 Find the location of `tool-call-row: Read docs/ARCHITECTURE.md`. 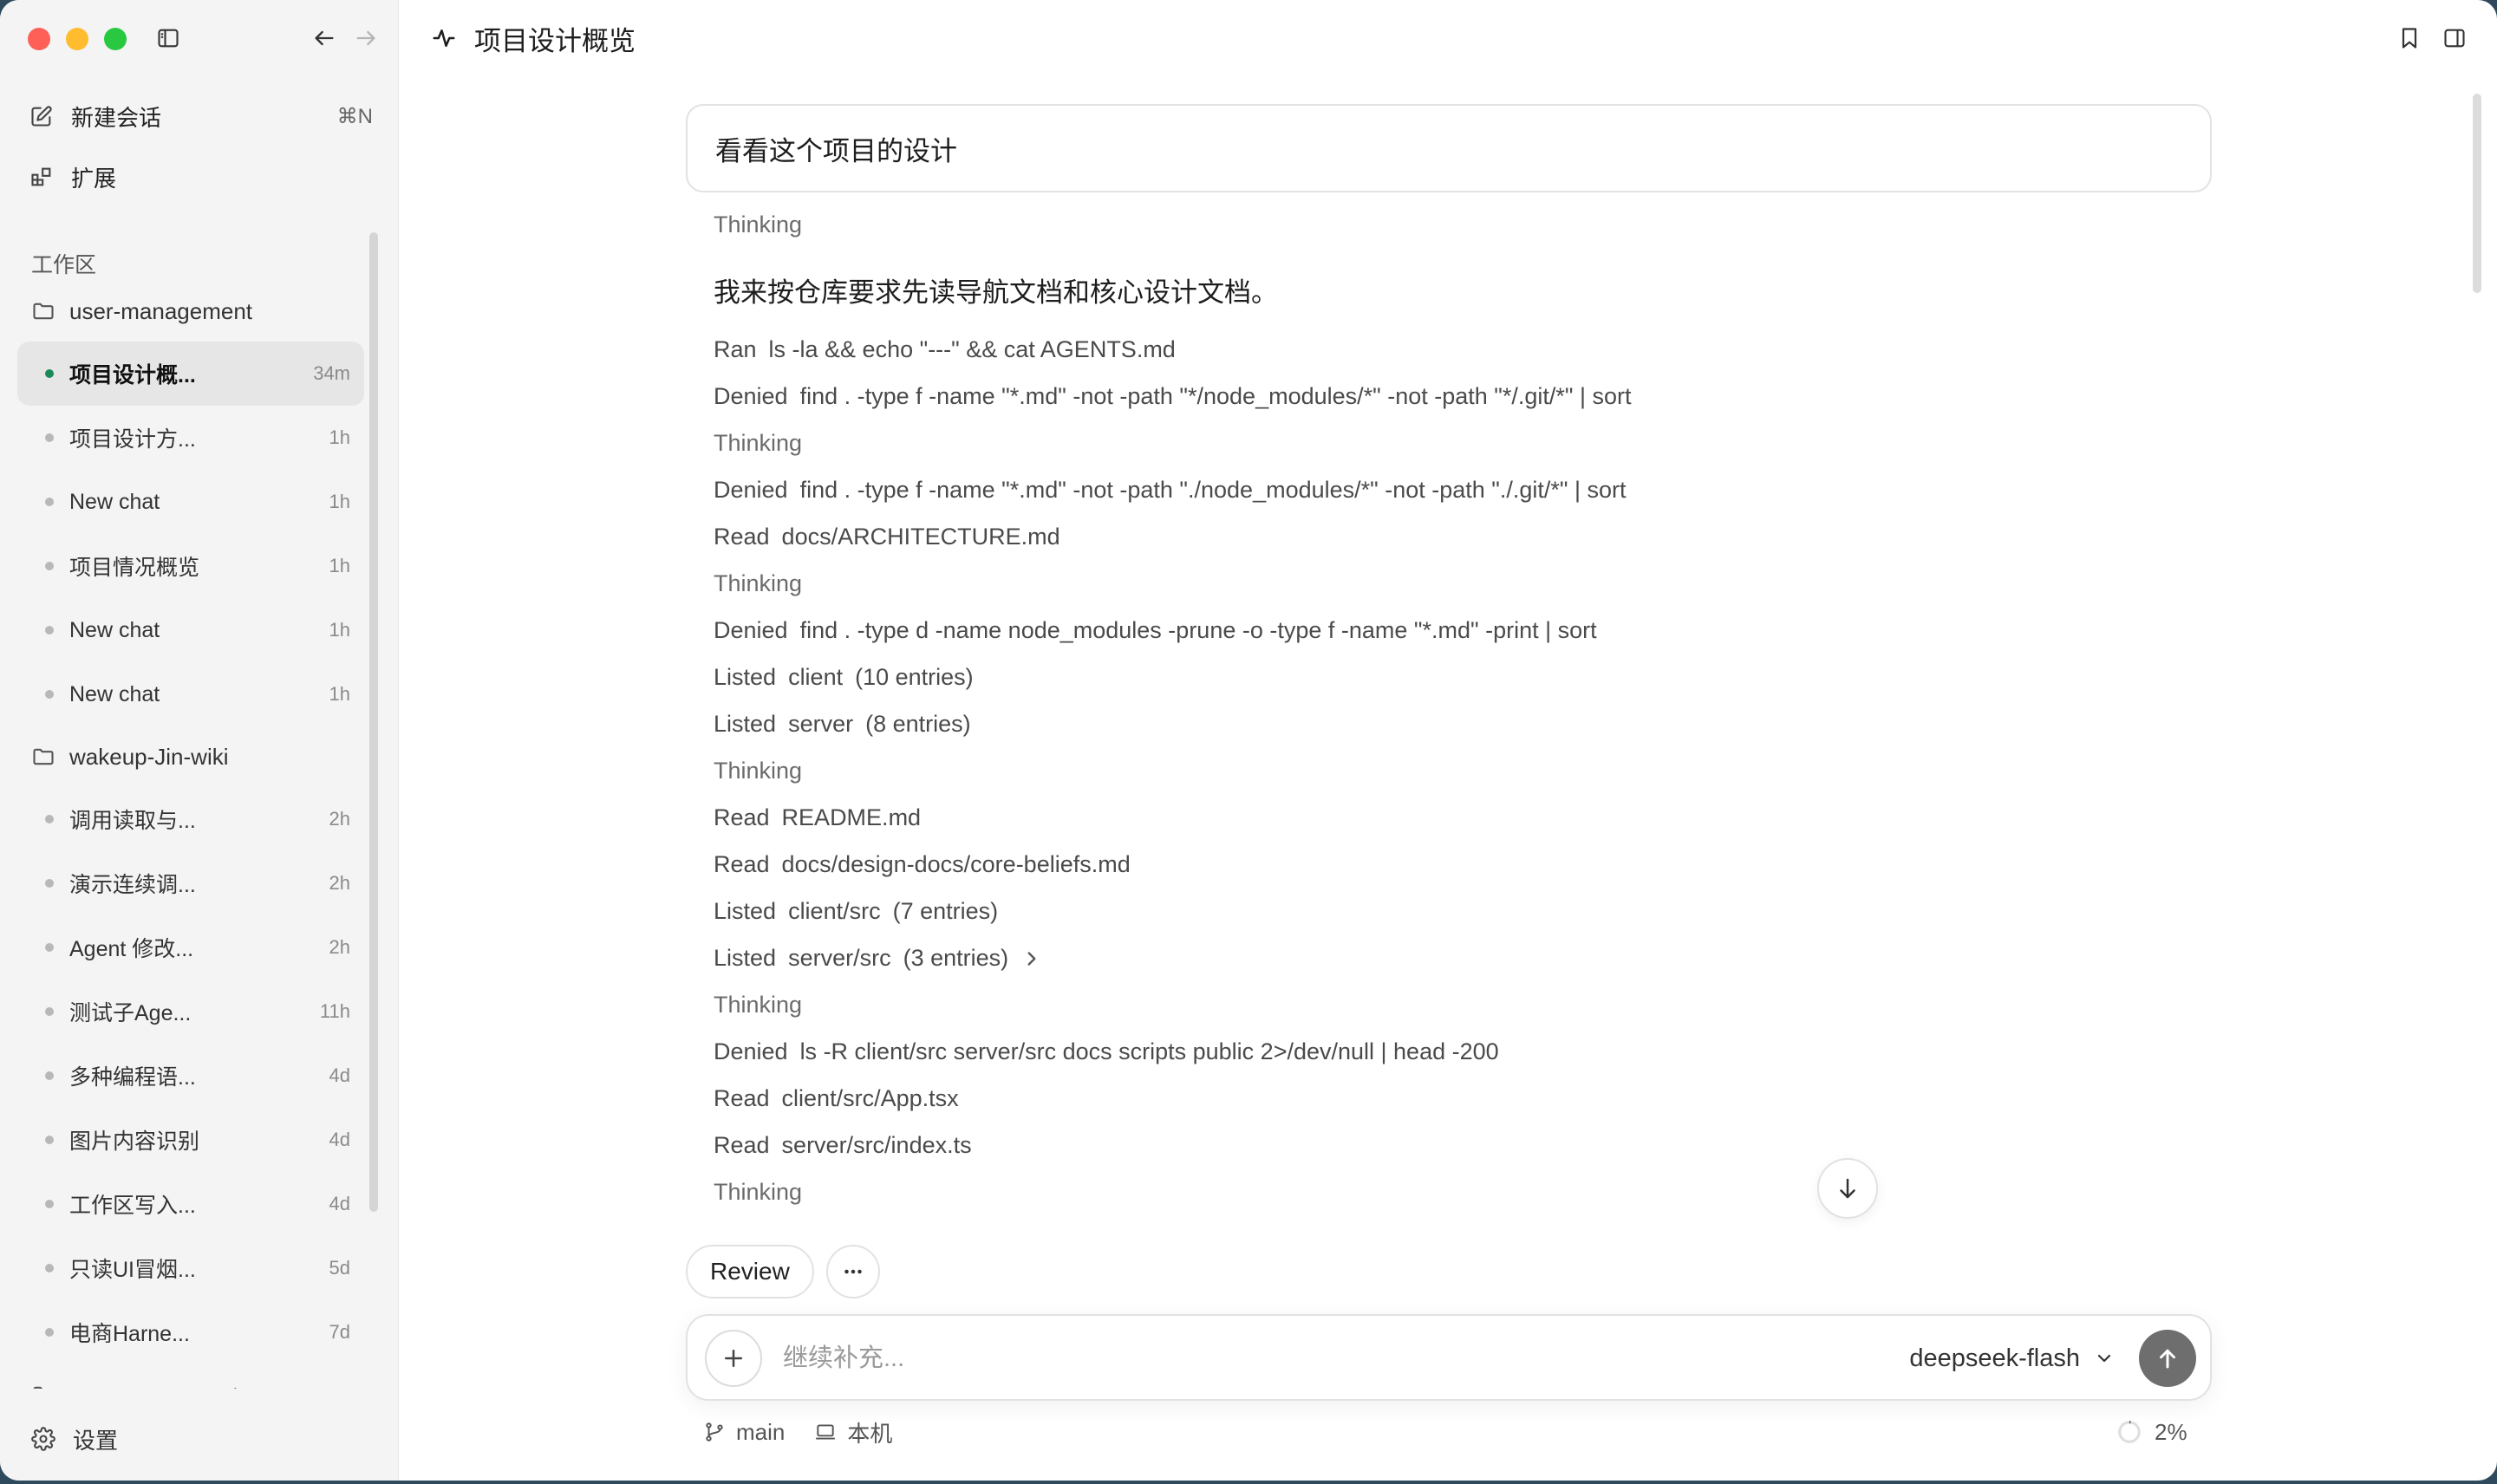

tool-call-row: Read docs/ARCHITECTURE.md is located at coordinates (887, 537).